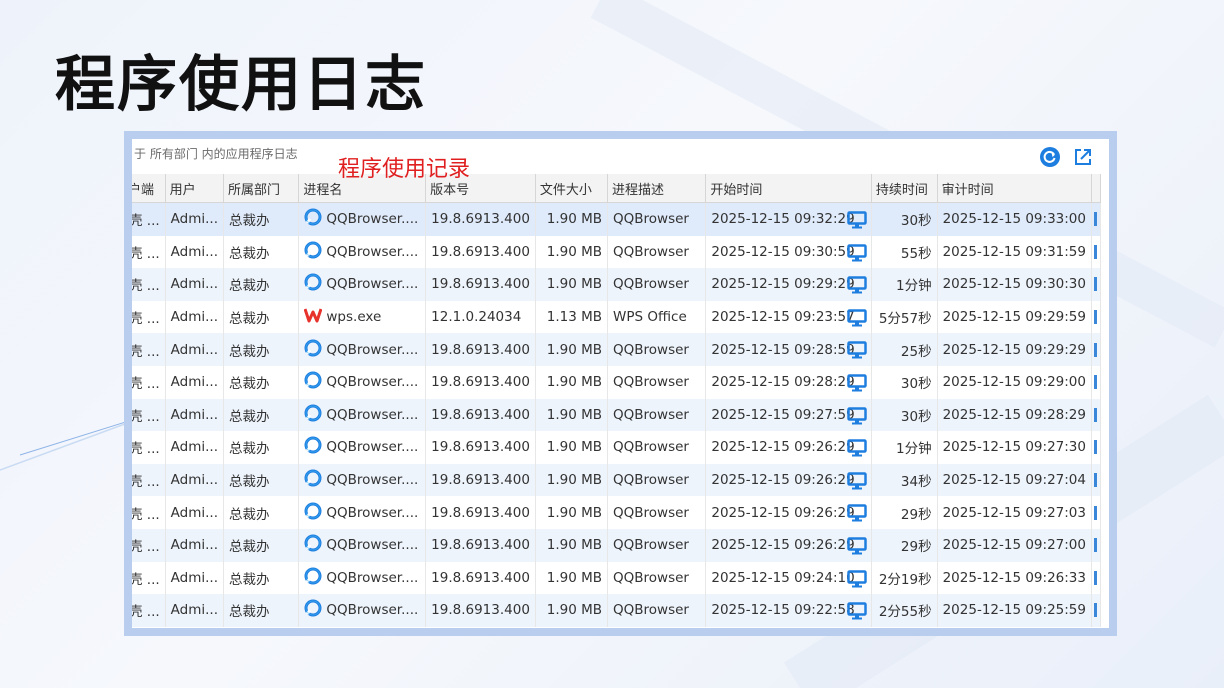 This screenshot has height=688, width=1224. Describe the element at coordinates (904, 447) in the screenshot. I see `duration-cell: 1分钟` at that location.